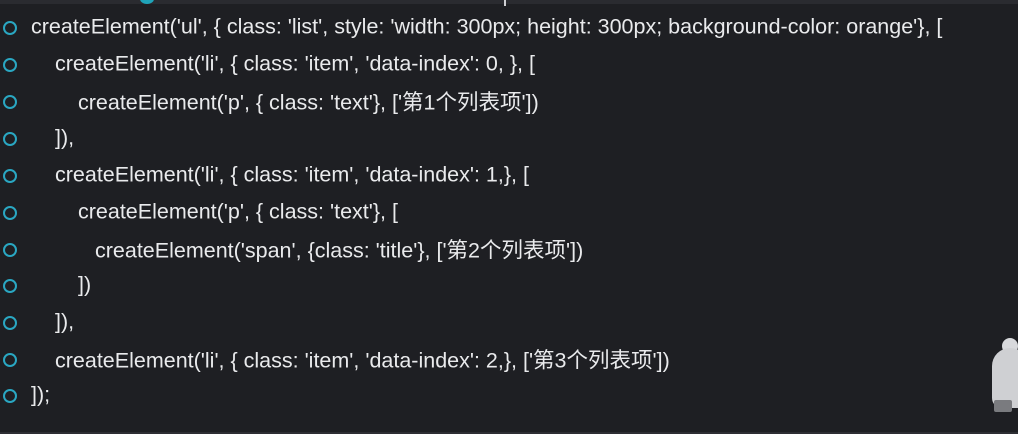  I want to click on mascot-body, so click(1005, 378).